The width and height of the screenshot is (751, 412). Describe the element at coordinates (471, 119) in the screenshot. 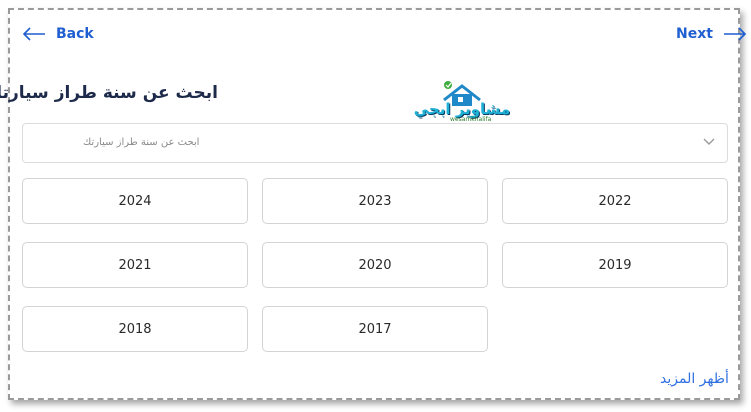

I see `logo-subtext: wesamkhalifa` at that location.